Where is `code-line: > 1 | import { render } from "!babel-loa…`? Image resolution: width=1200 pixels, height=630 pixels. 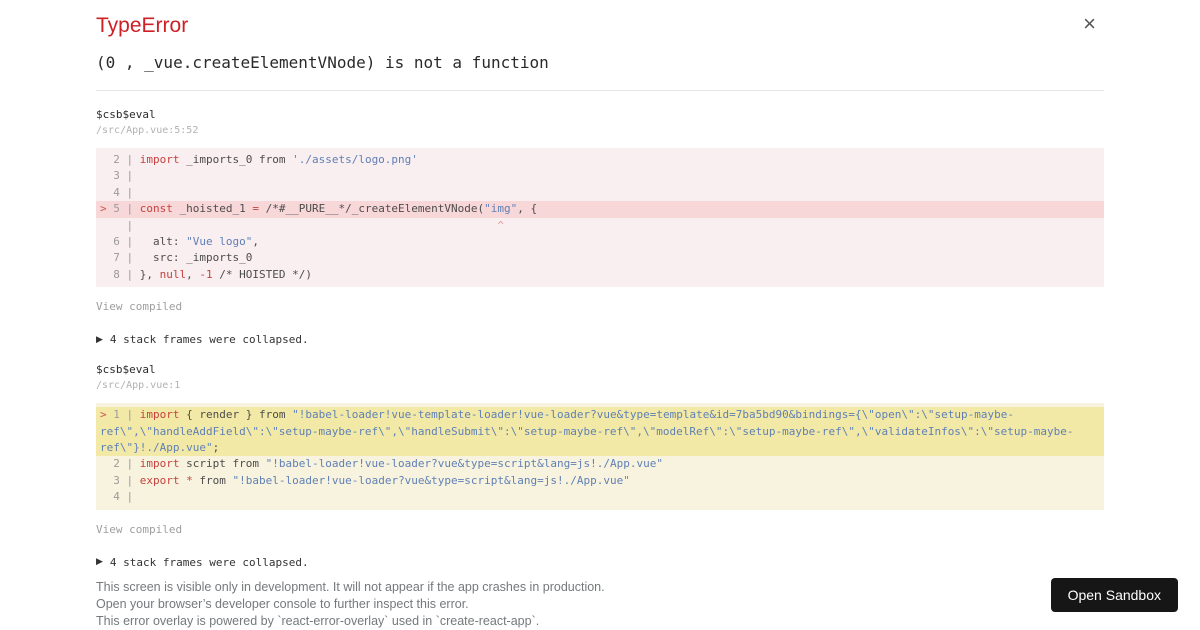 code-line: > 1 | import { render } from "!babel-loa… is located at coordinates (600, 432).